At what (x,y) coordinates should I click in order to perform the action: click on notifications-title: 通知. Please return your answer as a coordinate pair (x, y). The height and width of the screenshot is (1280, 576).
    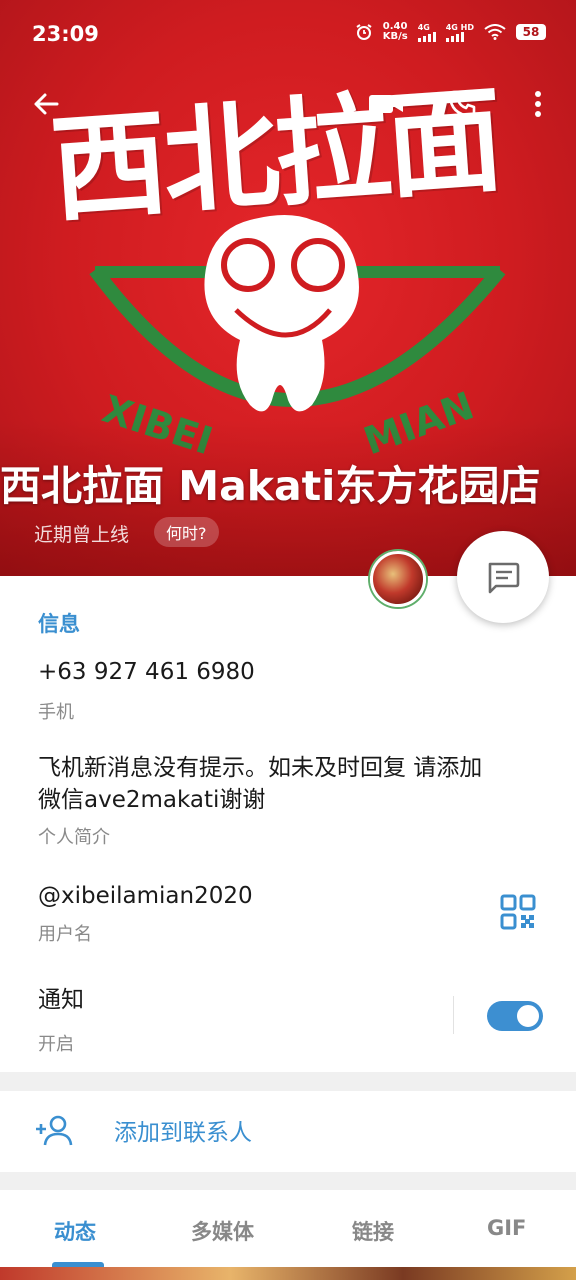
    Looking at the image, I should click on (61, 1000).